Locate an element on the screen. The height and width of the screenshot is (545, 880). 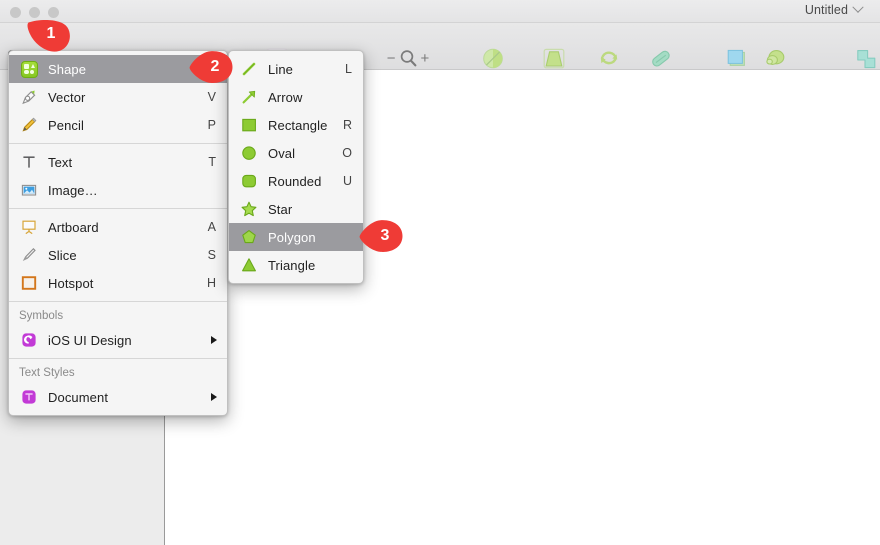
submenu-item-line: Line L is located at coordinates (296, 69).